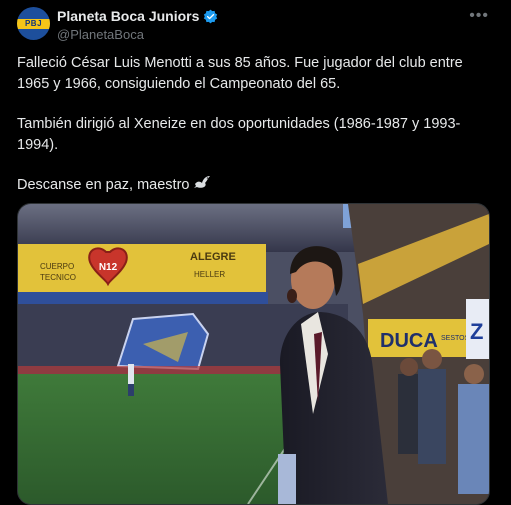 This screenshot has height=505, width=511. I want to click on banner-left-text-2: TECNICO, so click(58, 277).